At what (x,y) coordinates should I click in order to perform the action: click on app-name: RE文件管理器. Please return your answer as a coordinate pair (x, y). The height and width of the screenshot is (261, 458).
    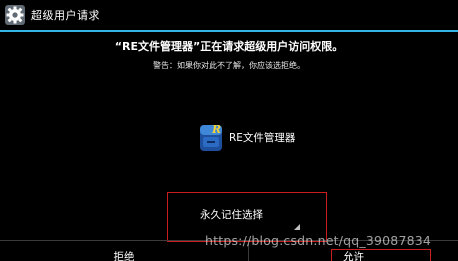
    Looking at the image, I should click on (262, 137).